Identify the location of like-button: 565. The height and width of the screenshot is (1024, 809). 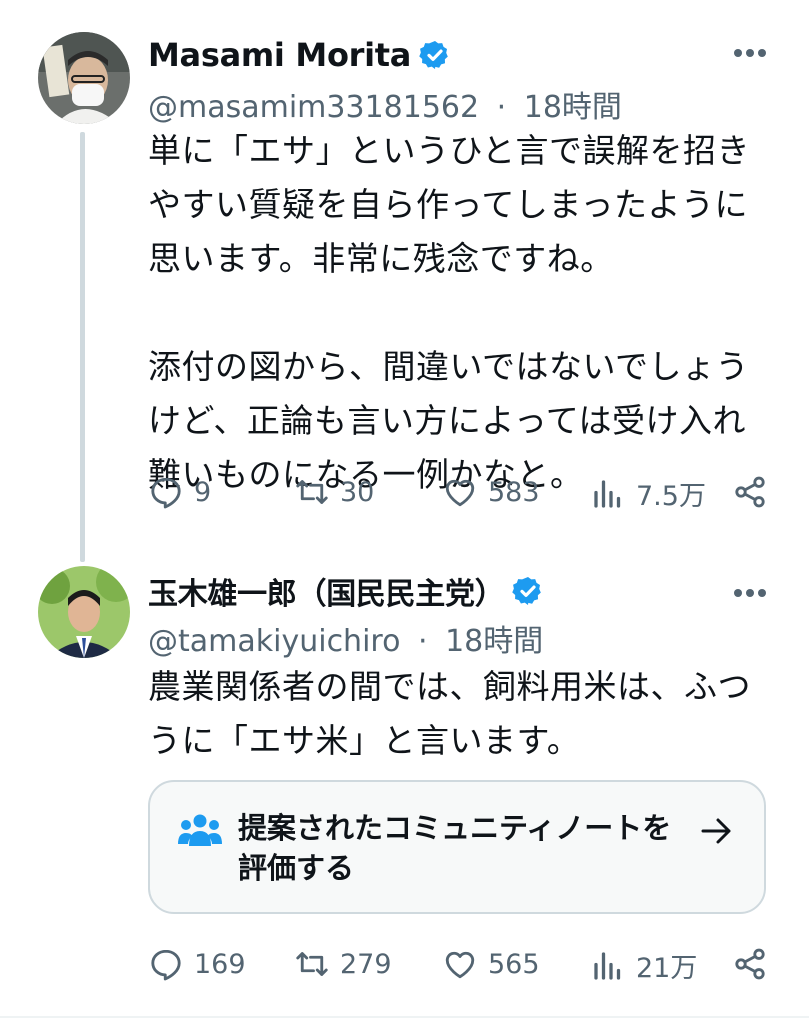
(491, 964).